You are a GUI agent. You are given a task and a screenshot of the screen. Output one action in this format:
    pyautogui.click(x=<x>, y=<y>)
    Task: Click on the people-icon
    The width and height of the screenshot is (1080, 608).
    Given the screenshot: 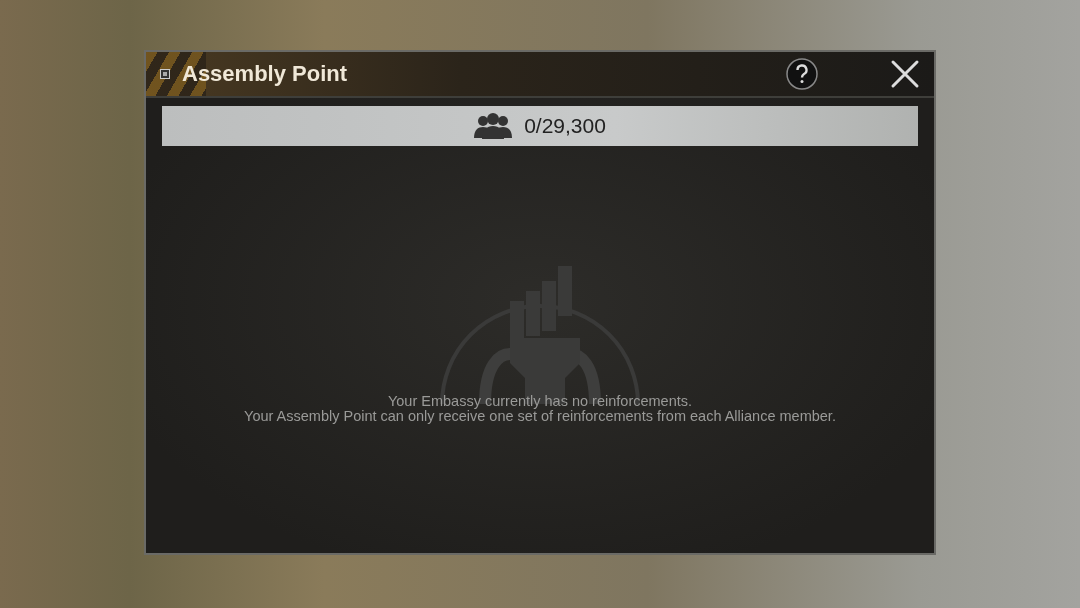 What is the action you would take?
    pyautogui.click(x=493, y=126)
    